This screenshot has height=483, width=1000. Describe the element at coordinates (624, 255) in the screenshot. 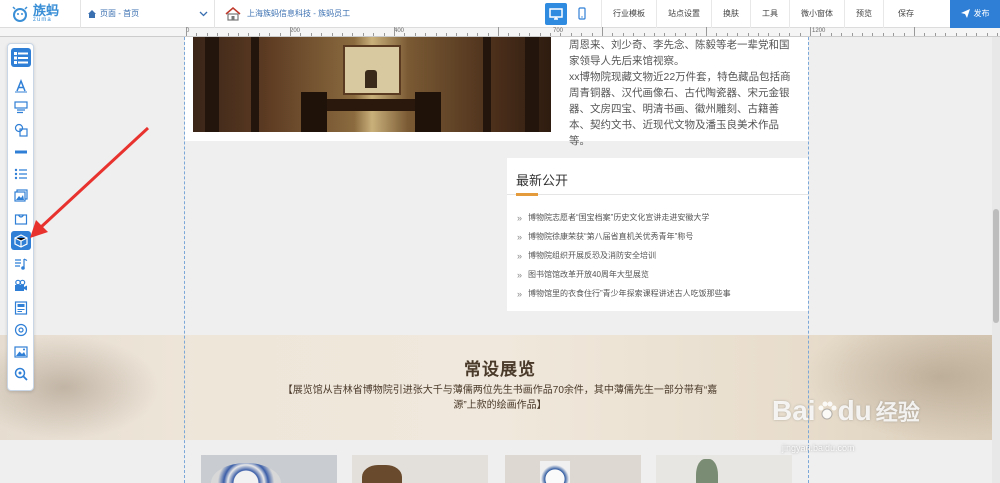

I see `news-item: » 博物院组织开展反恐及消防安全培训` at that location.